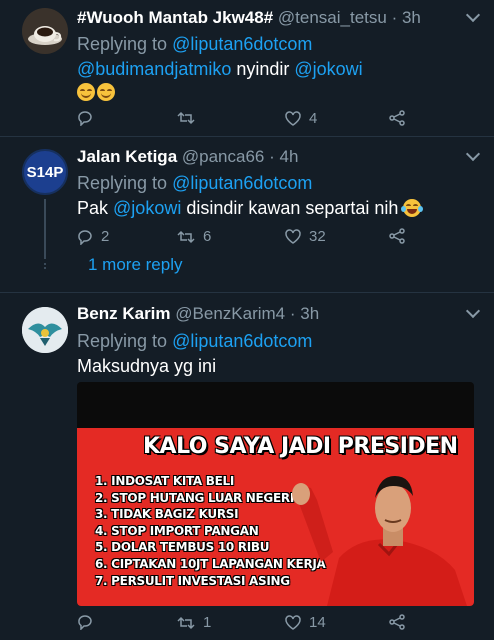 The height and width of the screenshot is (640, 494). I want to click on tweet-text: Pak @jokowi disindir kawan separtai nih, so click(250, 208).